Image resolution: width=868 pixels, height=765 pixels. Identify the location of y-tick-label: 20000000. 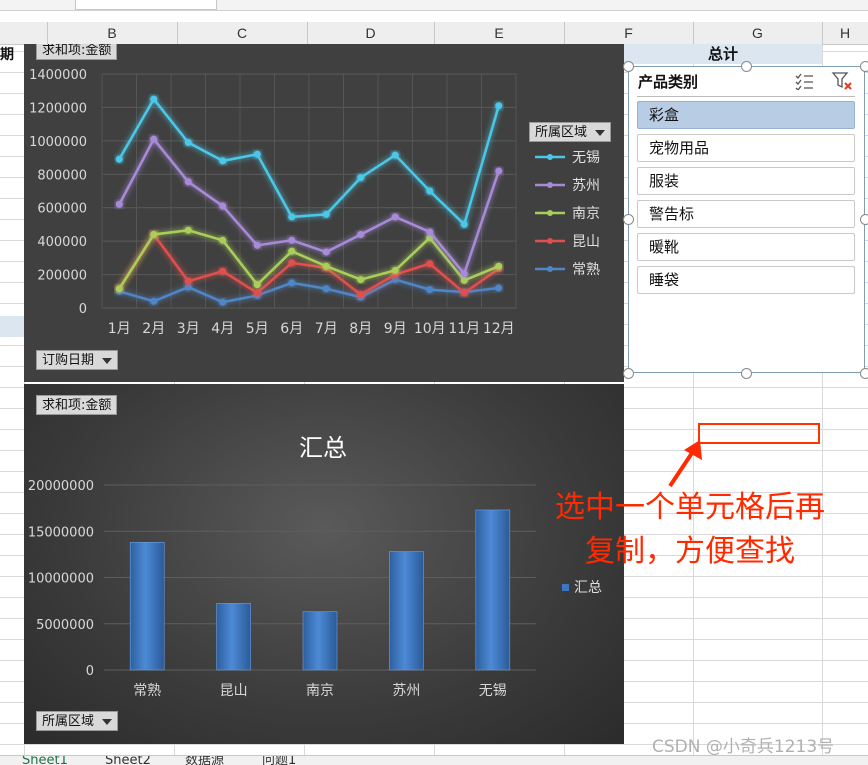
(61, 486).